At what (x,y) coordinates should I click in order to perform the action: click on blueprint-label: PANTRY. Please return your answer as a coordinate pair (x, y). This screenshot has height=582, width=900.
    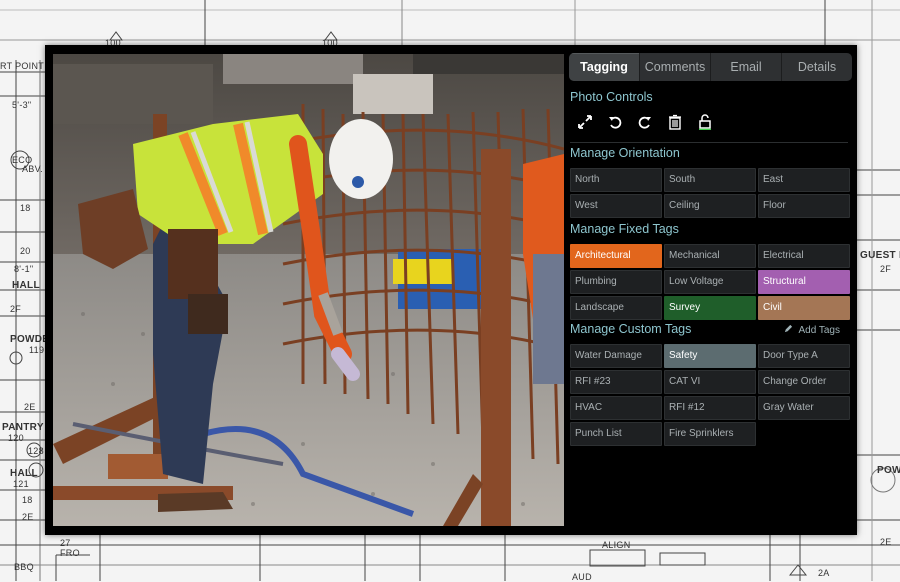
    Looking at the image, I should click on (23, 427).